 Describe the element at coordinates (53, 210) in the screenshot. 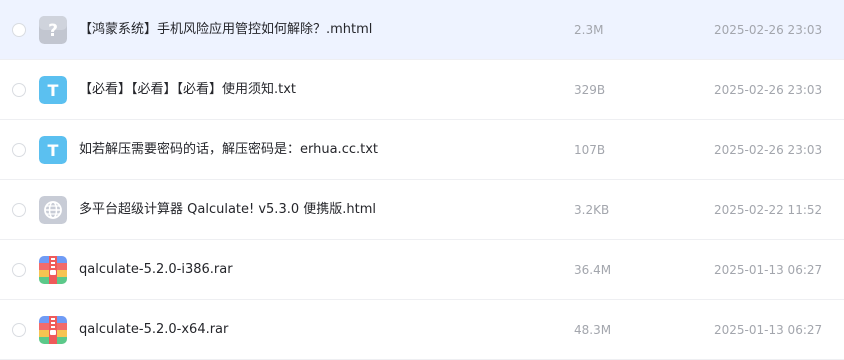

I see `web-file-icon` at that location.